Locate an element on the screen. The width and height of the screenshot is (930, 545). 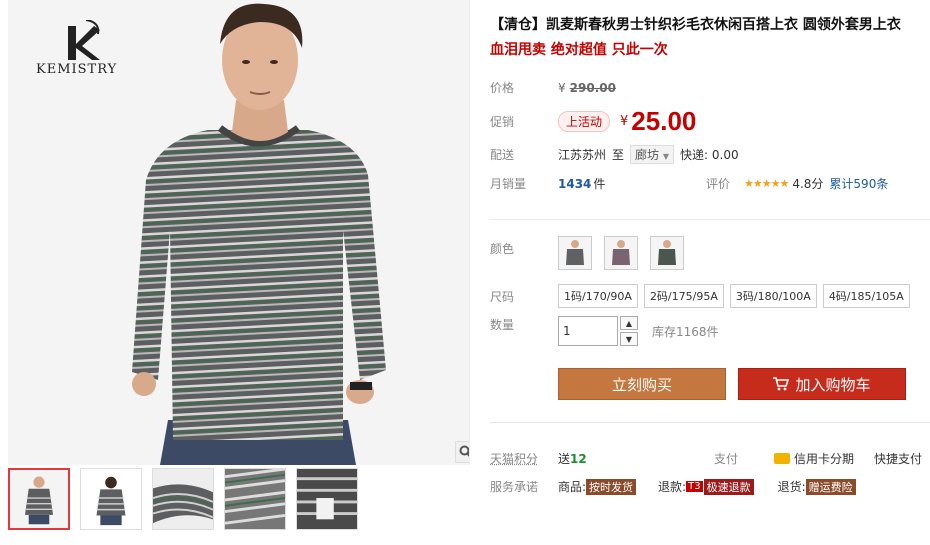
size-option-1: 1码/170/90A is located at coordinates (598, 296).